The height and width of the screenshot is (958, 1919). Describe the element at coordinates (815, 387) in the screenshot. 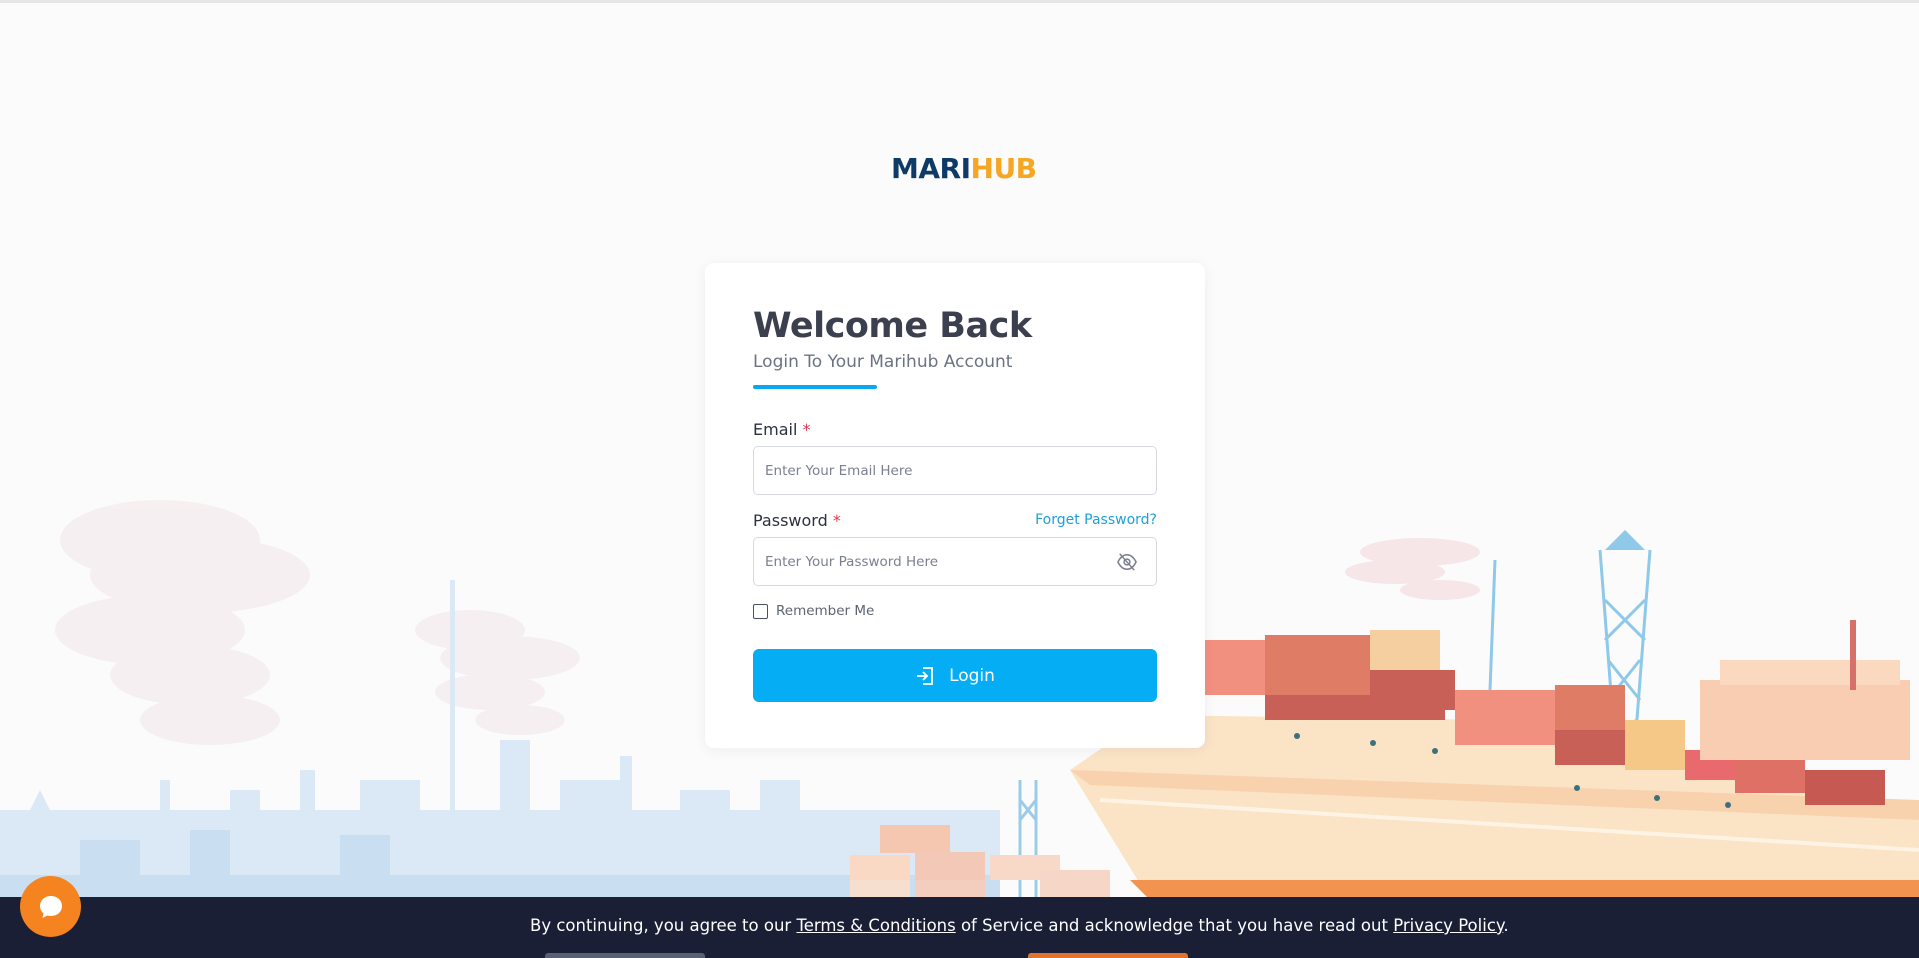

I see `title-underline` at that location.